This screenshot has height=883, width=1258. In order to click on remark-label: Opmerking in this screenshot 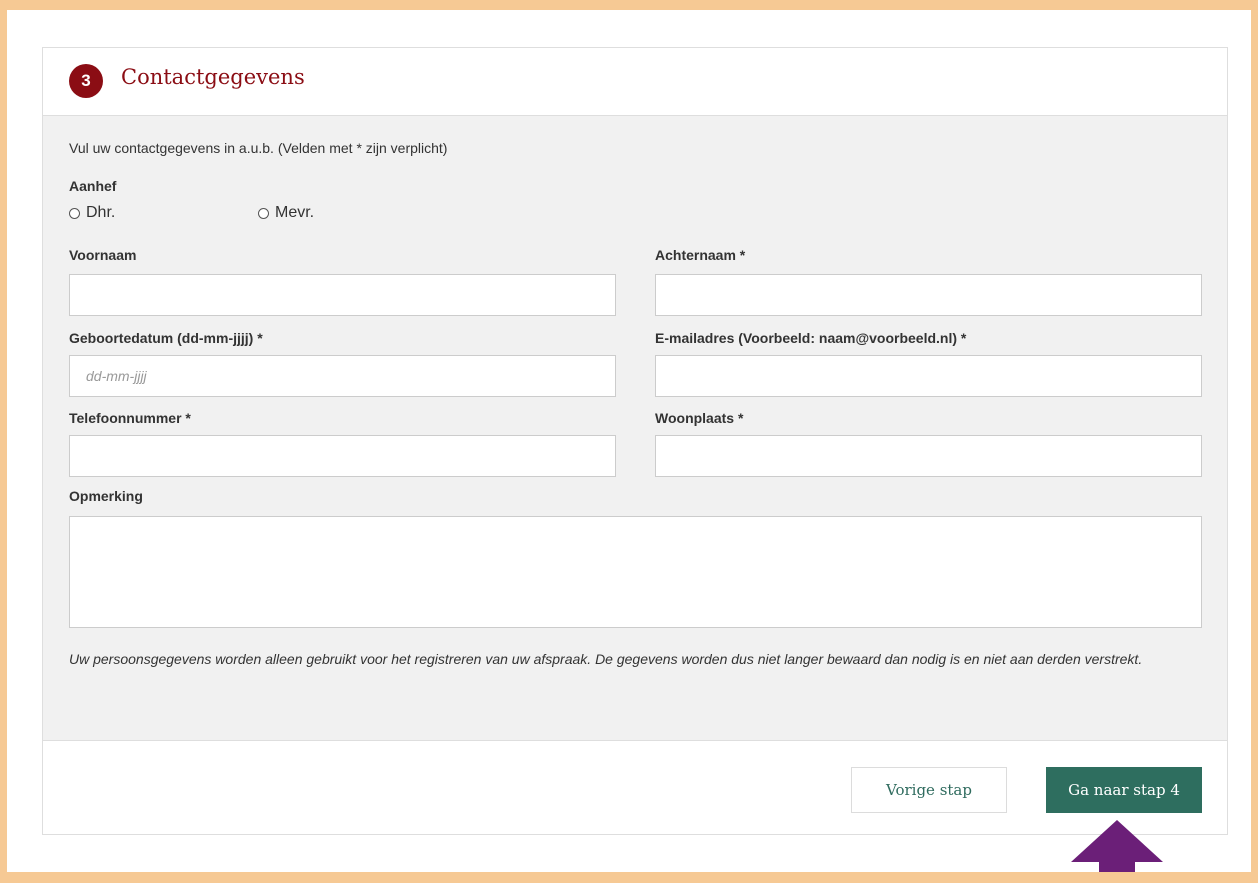, I will do `click(106, 496)`.